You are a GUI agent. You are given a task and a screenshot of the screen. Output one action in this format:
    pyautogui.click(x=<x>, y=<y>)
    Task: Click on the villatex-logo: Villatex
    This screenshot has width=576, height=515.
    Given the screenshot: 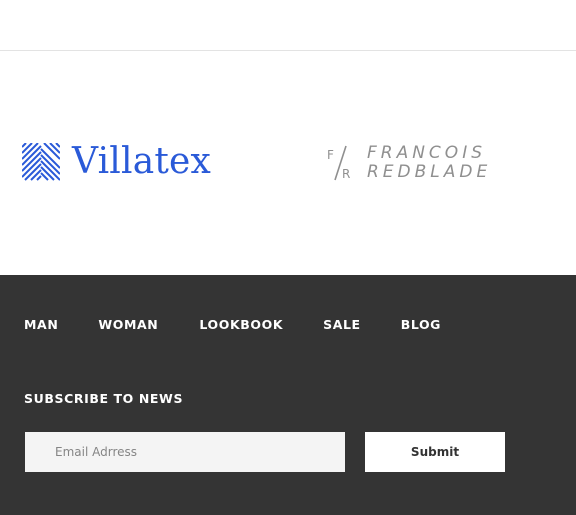 What is the action you would take?
    pyautogui.click(x=116, y=162)
    